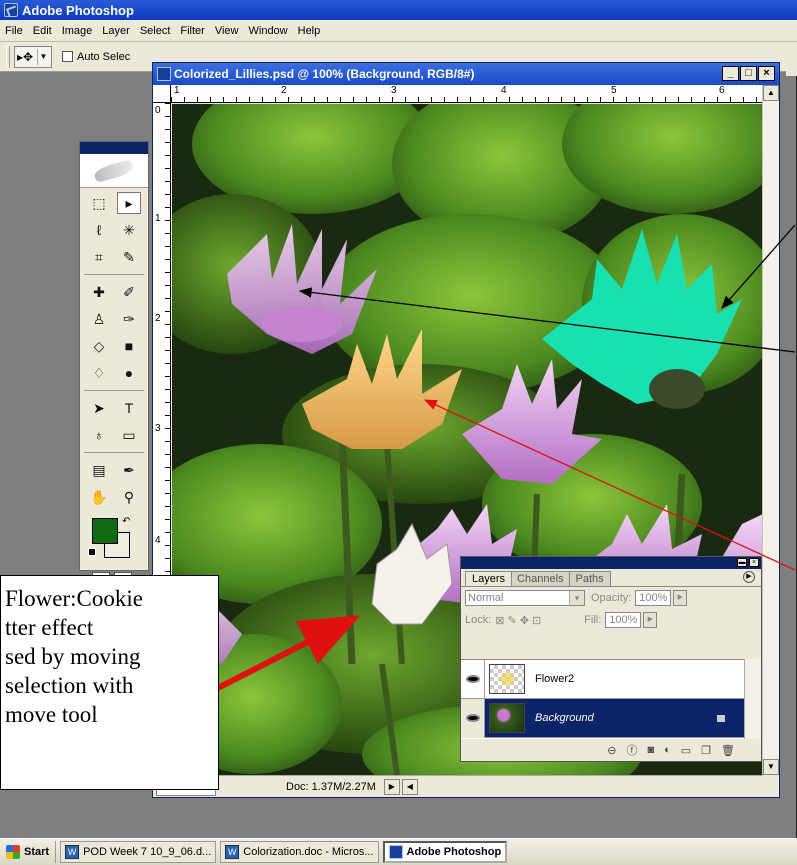  I want to click on ruler-origin, so click(162, 94).